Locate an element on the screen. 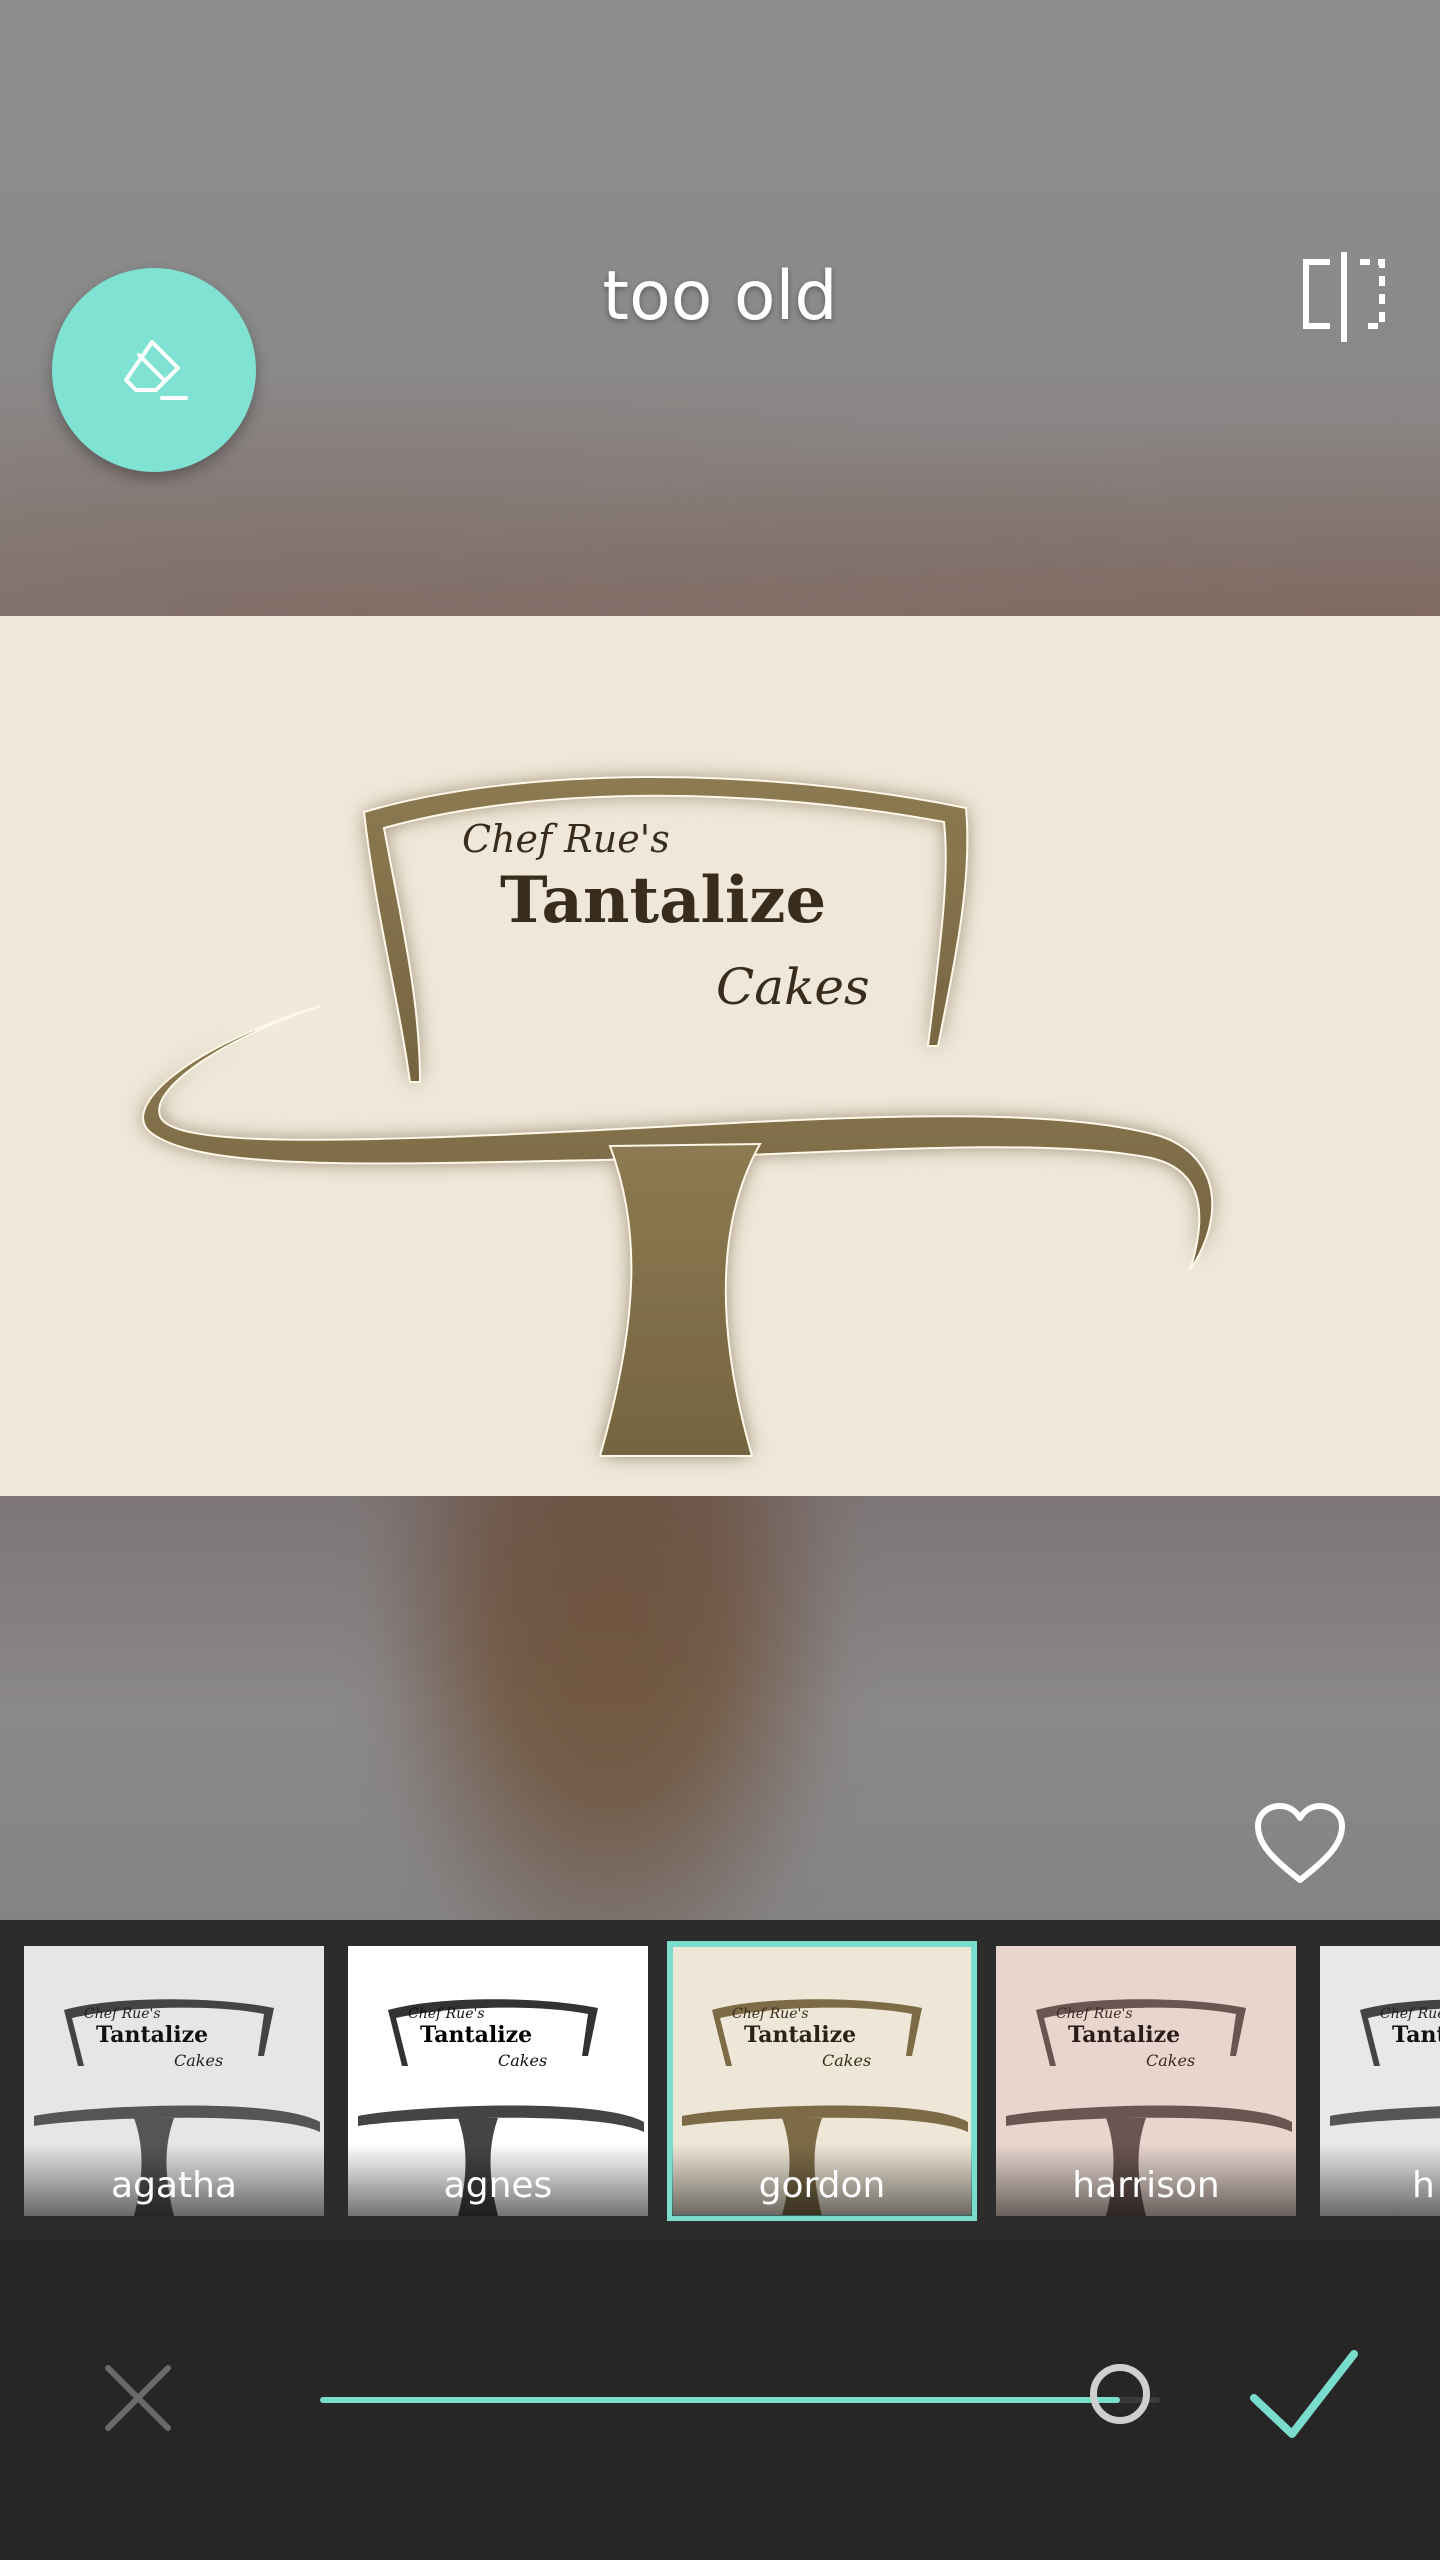 This screenshot has width=1440, height=2560. filter-label: harrison is located at coordinates (1146, 2185).